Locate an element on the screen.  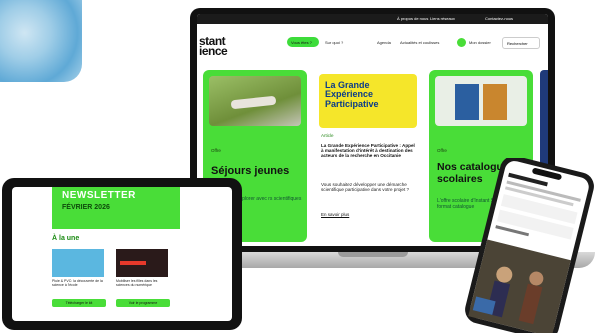
phone-device is located at coordinates (529, 245).